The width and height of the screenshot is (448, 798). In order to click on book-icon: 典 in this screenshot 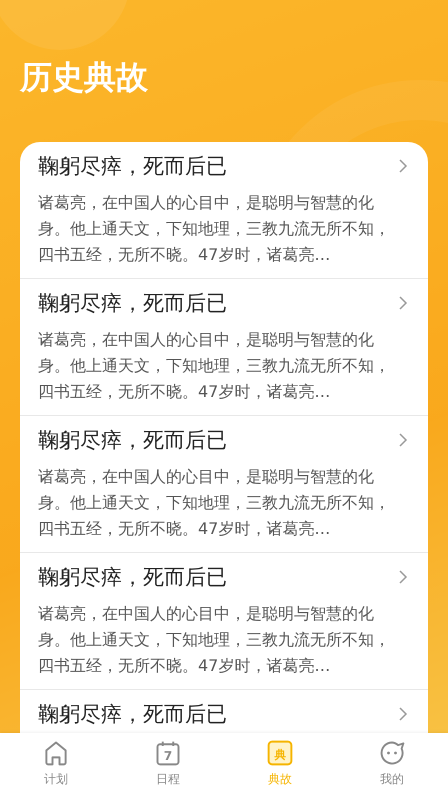, I will do `click(280, 753)`.